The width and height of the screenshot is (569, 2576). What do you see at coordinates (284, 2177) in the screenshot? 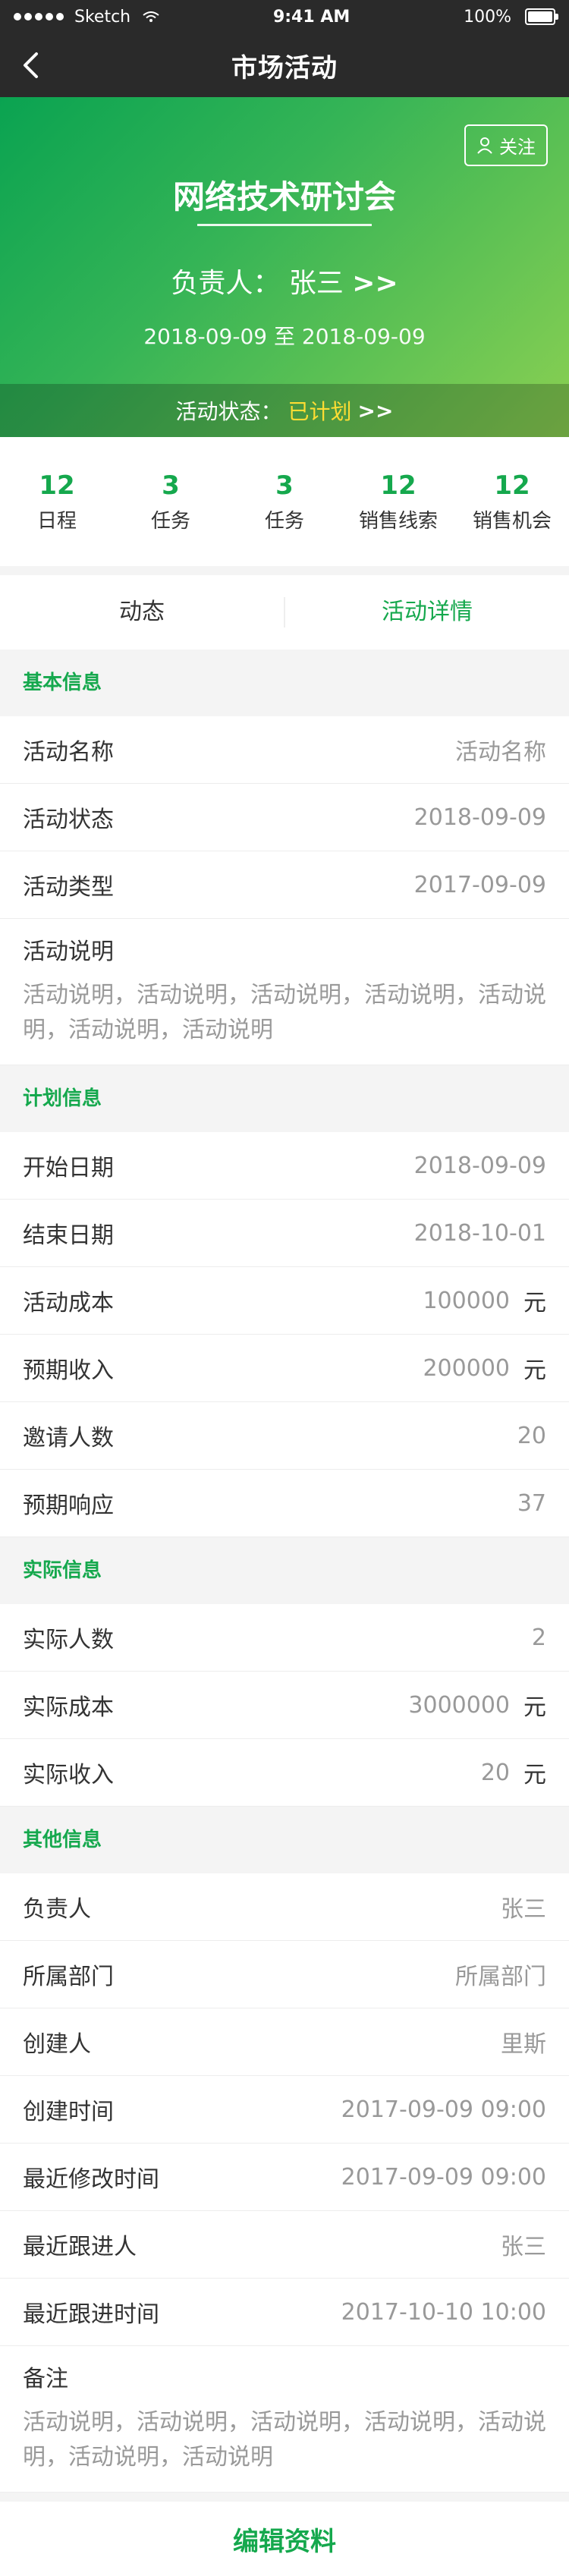
I see `detail-row: 最近修改时间 2017-09-09 09:00` at bounding box center [284, 2177].